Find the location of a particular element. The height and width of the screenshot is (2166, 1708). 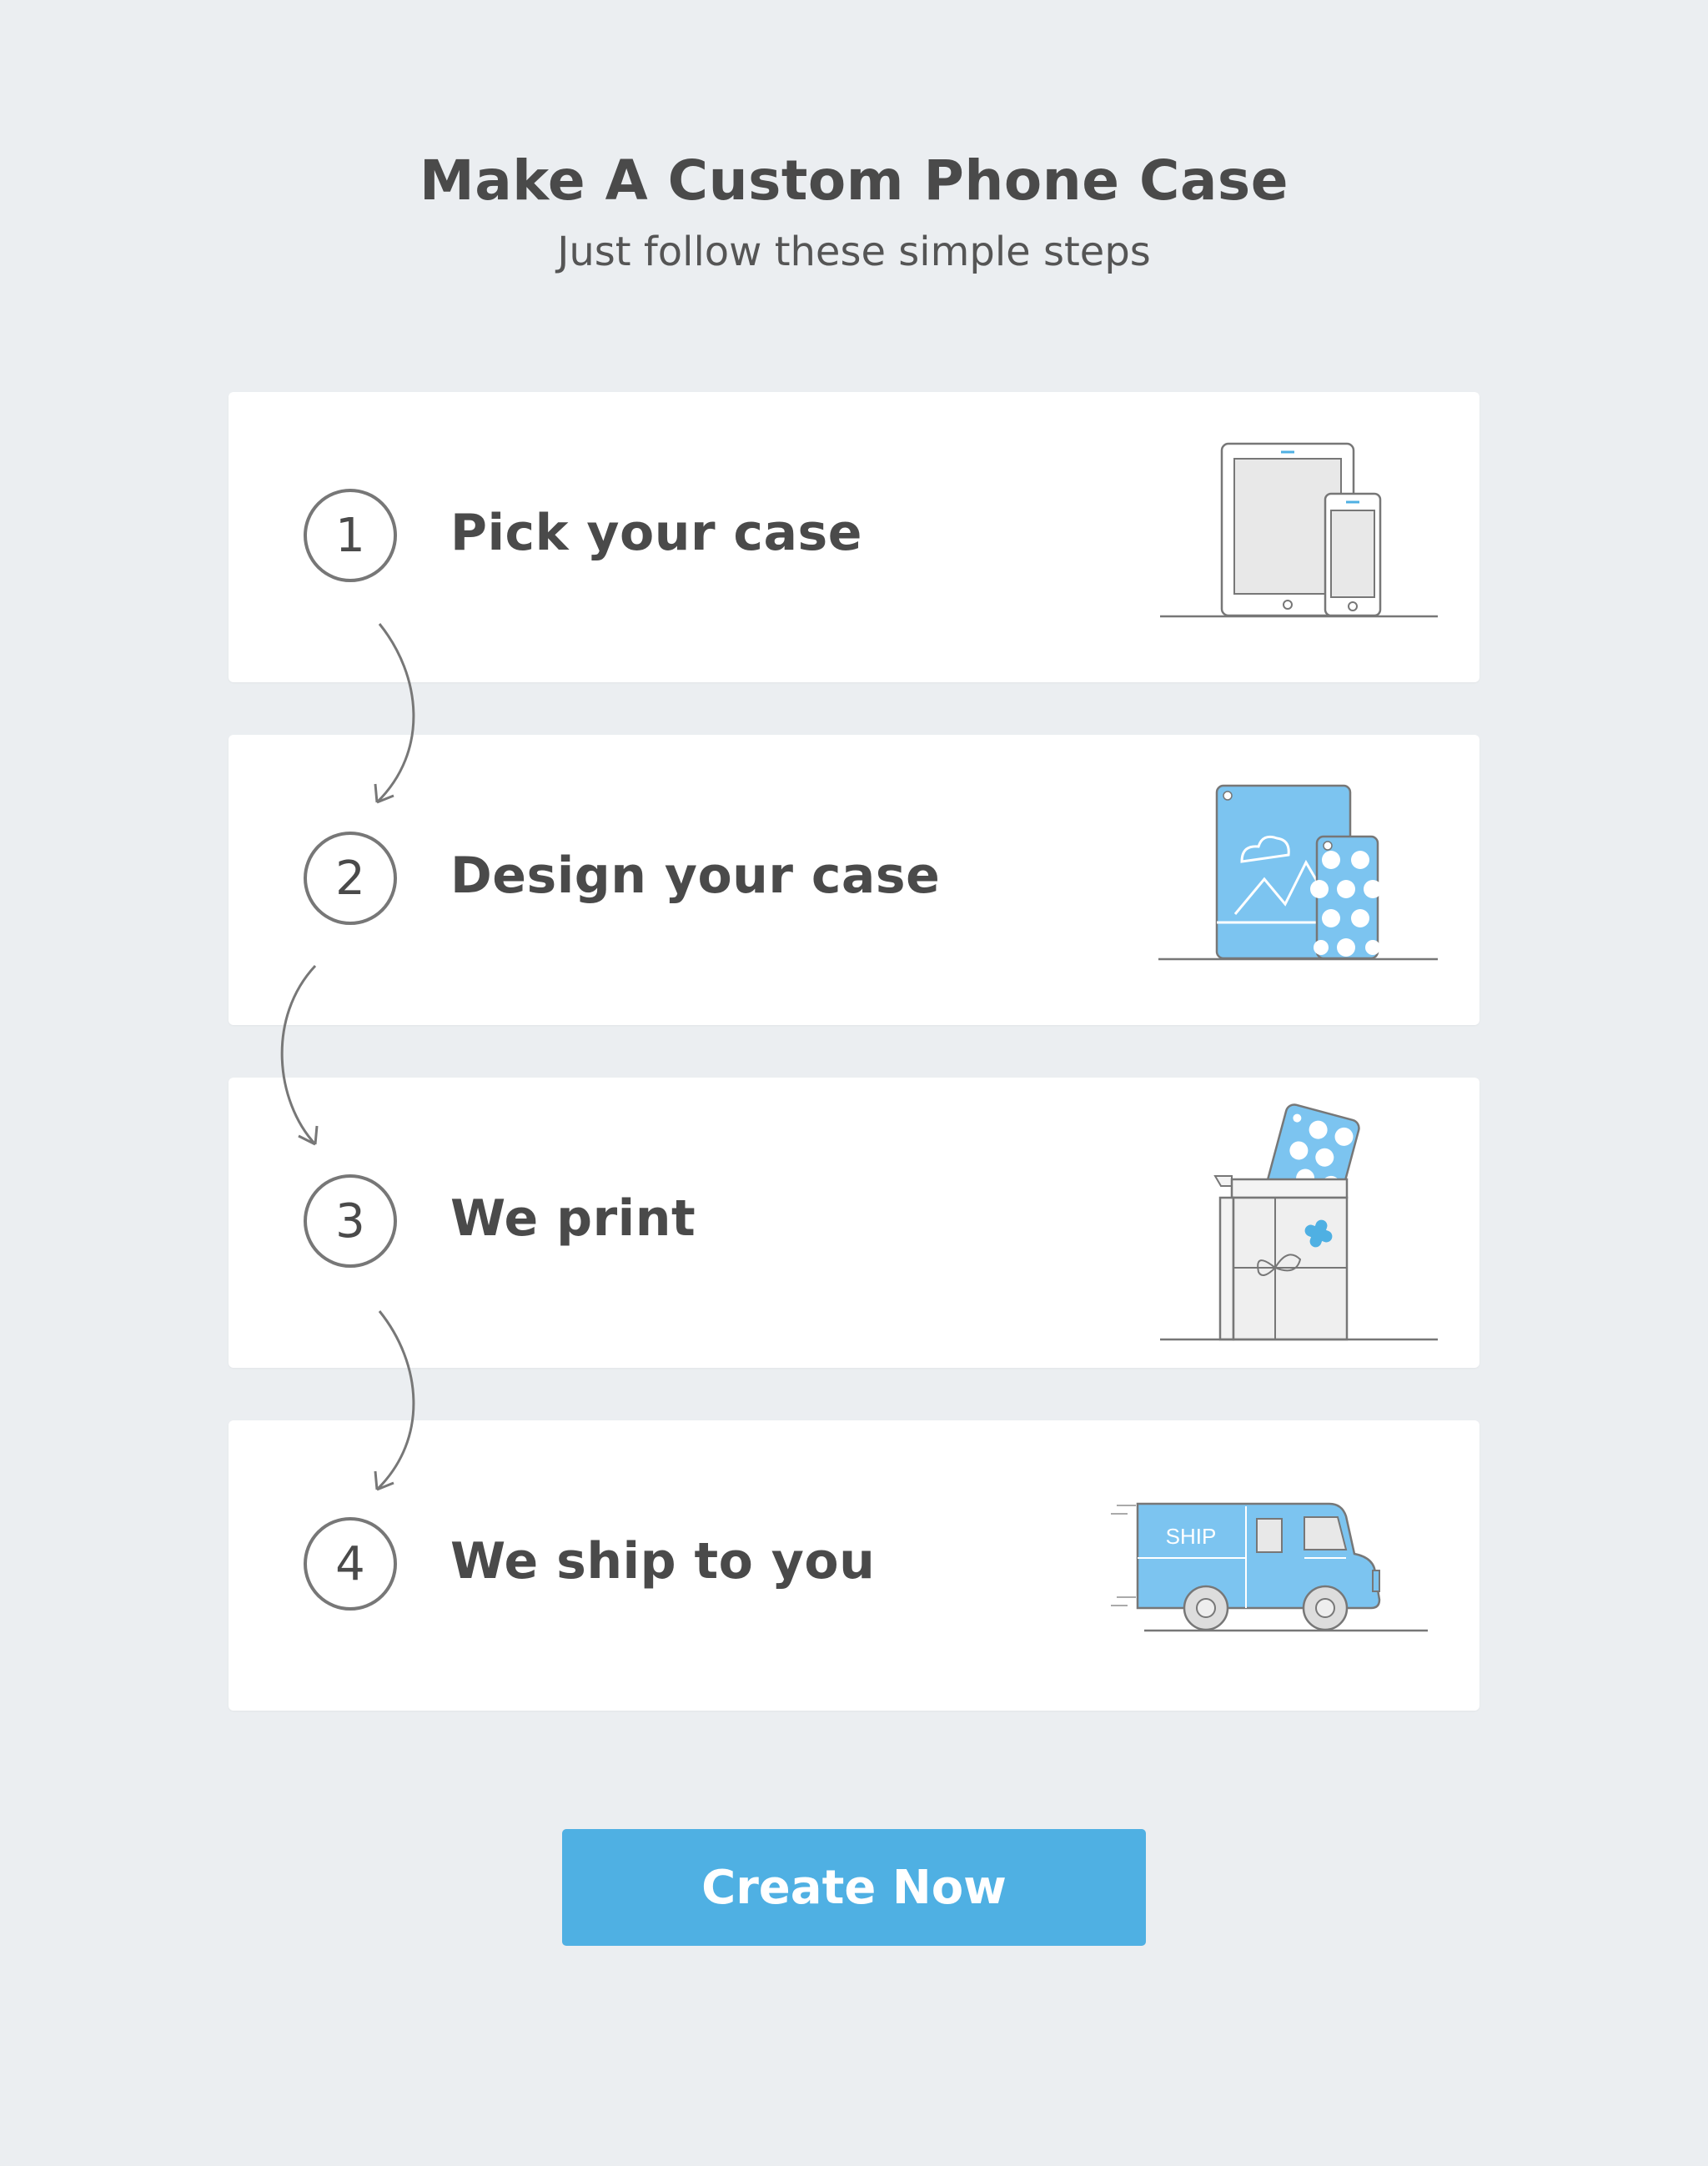

create-now-button: Create Now is located at coordinates (854, 1887).